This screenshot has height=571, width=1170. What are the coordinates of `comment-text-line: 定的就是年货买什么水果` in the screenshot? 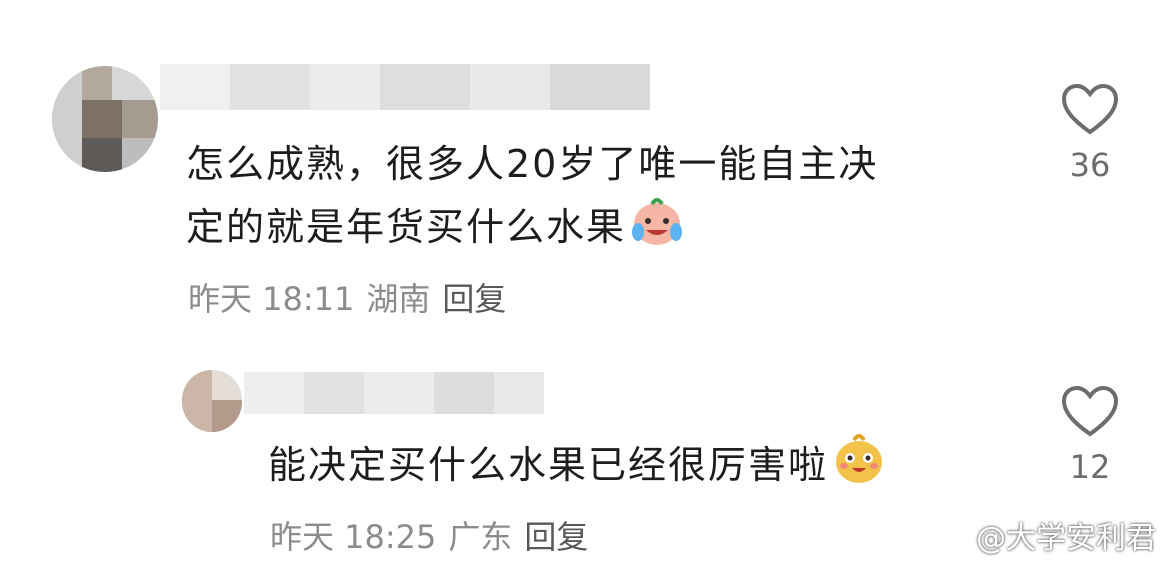 It's located at (532, 229).